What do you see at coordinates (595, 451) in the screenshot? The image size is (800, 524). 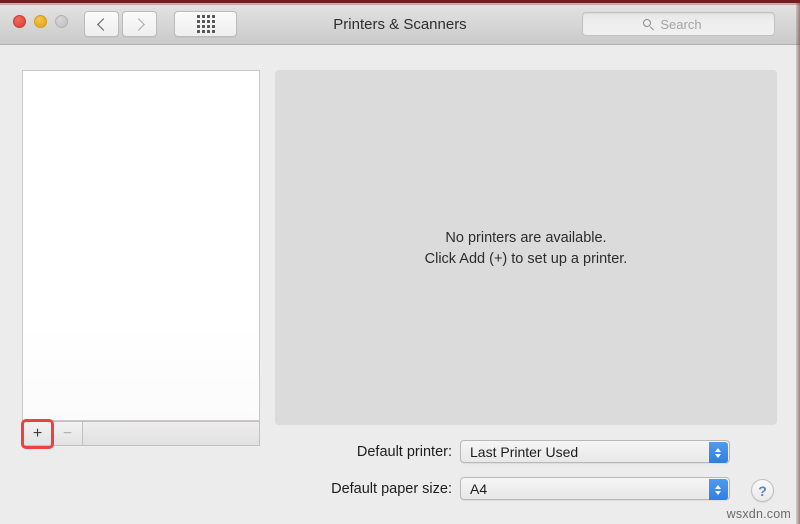 I see `default-printer-popup: Last Printer Used` at bounding box center [595, 451].